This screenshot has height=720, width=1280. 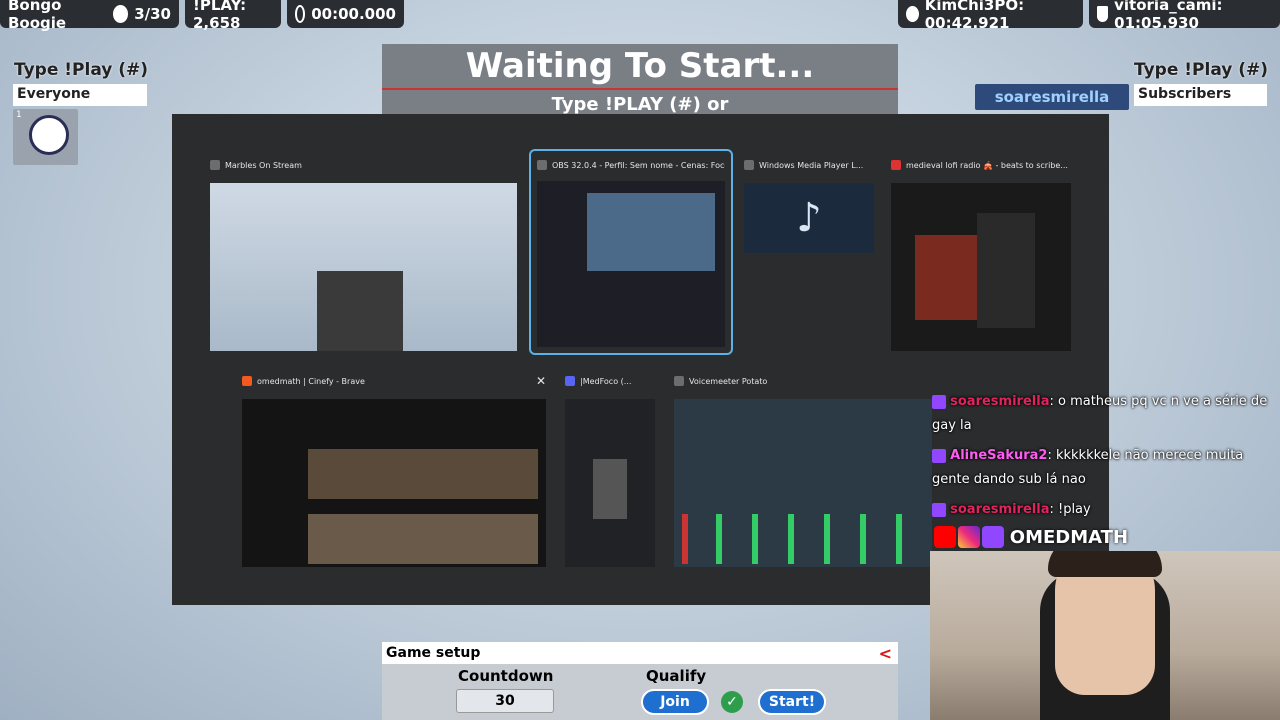 What do you see at coordinates (220, 16) in the screenshot?
I see `play-count: !PLAY: 2,658` at bounding box center [220, 16].